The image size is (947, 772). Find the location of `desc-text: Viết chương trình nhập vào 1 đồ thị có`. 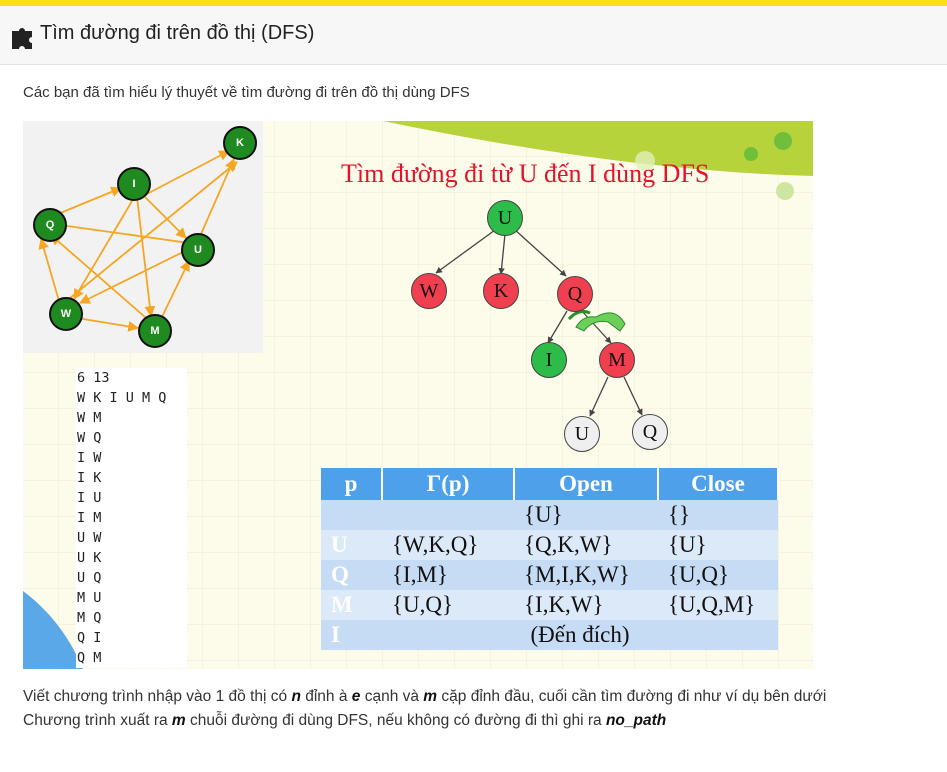

desc-text: Viết chương trình nhập vào 1 đồ thị có is located at coordinates (157, 696).